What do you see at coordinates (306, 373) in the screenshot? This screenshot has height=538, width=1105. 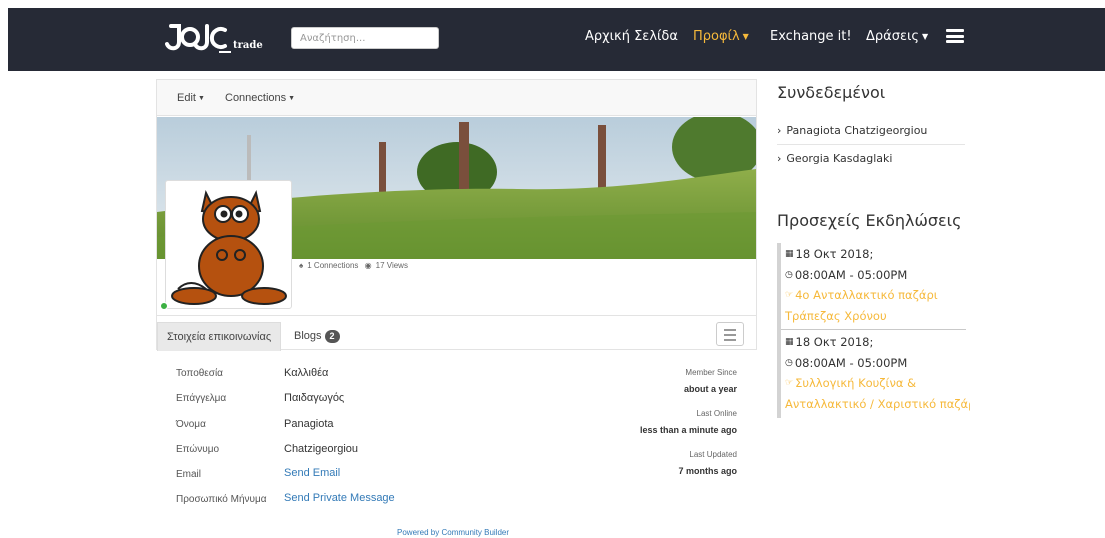 I see `field-value-location: Καλλιθέα` at bounding box center [306, 373].